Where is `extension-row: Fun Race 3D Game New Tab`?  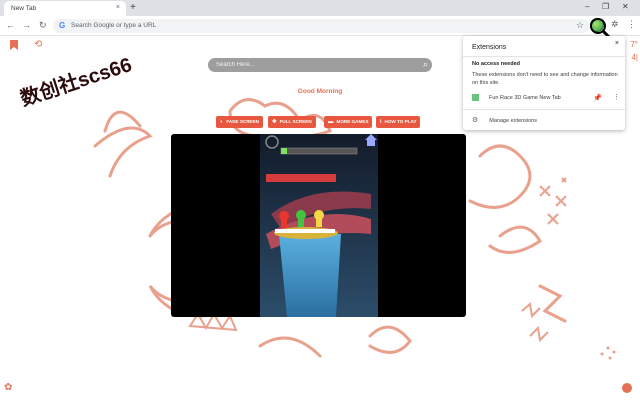 extension-row: Fun Race 3D Game New Tab is located at coordinates (516, 97).